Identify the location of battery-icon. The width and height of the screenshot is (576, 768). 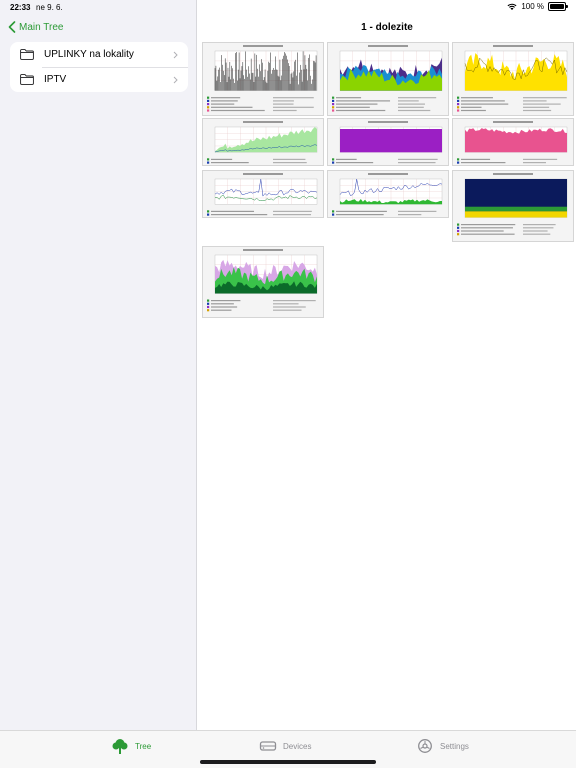
(558, 6).